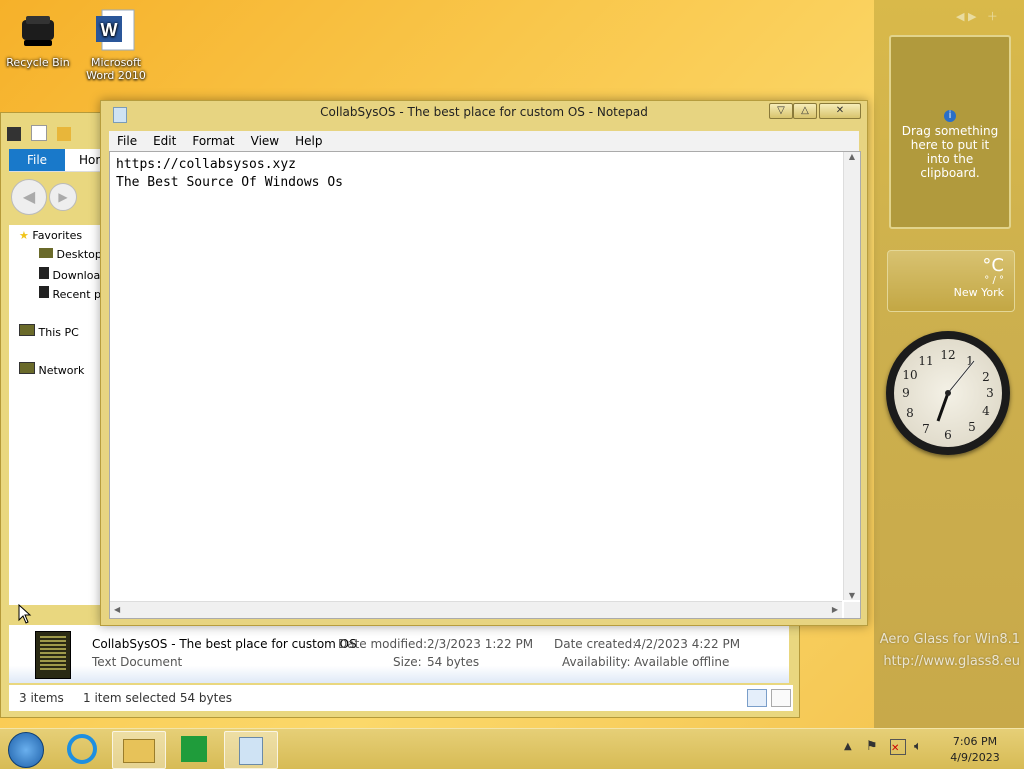 The image size is (1024, 769). What do you see at coordinates (918, 746) in the screenshot?
I see `volume-muted-icon: 🔈︎` at bounding box center [918, 746].